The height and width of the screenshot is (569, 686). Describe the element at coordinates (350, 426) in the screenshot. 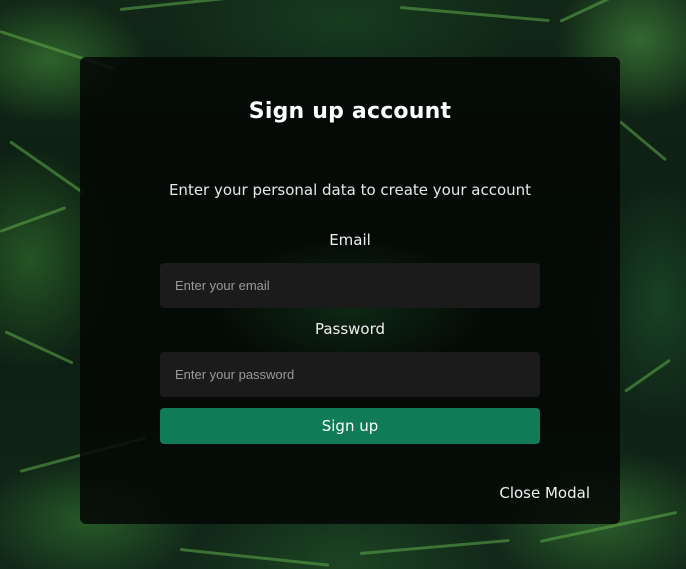

I see `sign-up-button: Sign up` at that location.